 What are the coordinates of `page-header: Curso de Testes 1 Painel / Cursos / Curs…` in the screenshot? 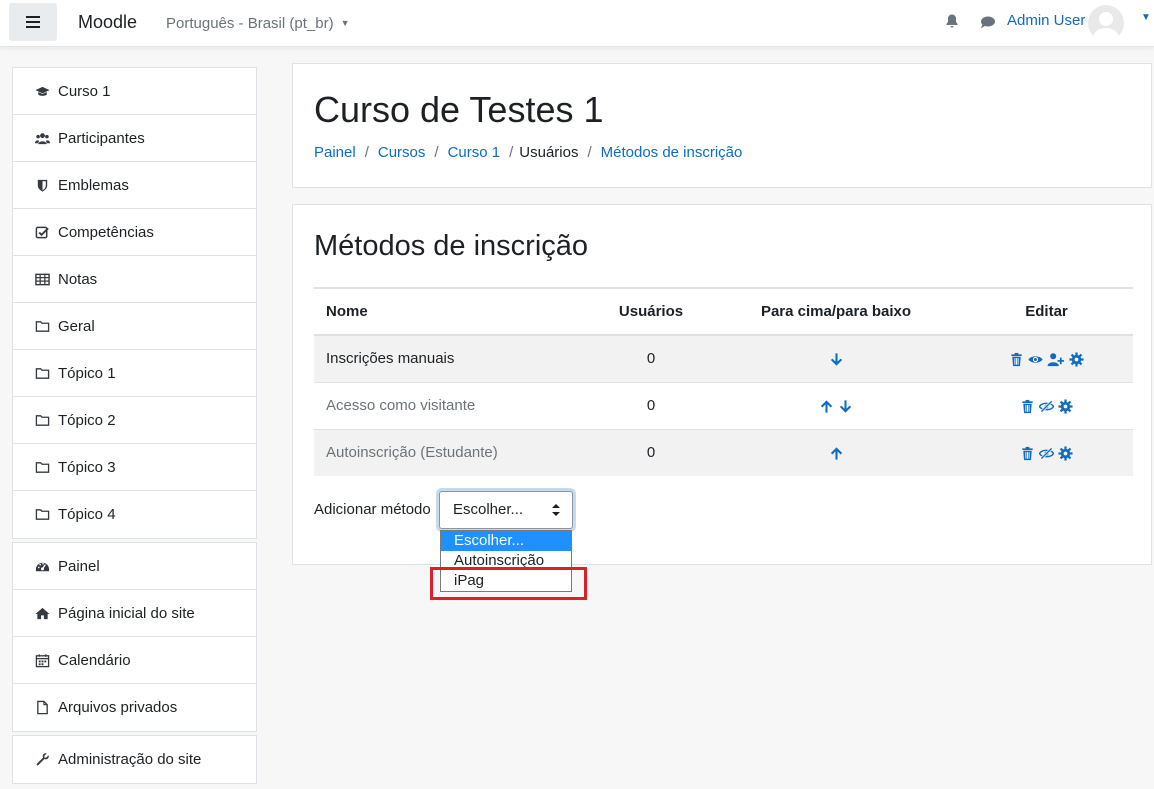 It's located at (722, 125).